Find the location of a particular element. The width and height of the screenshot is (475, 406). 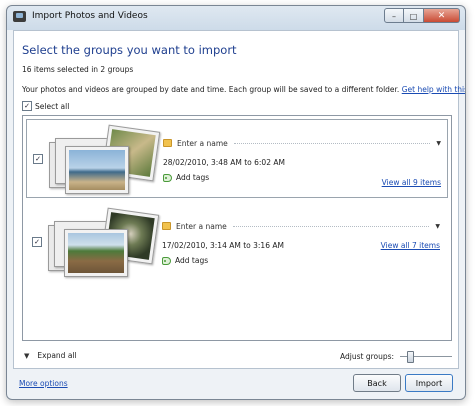

maximize-button: □ is located at coordinates (414, 15).